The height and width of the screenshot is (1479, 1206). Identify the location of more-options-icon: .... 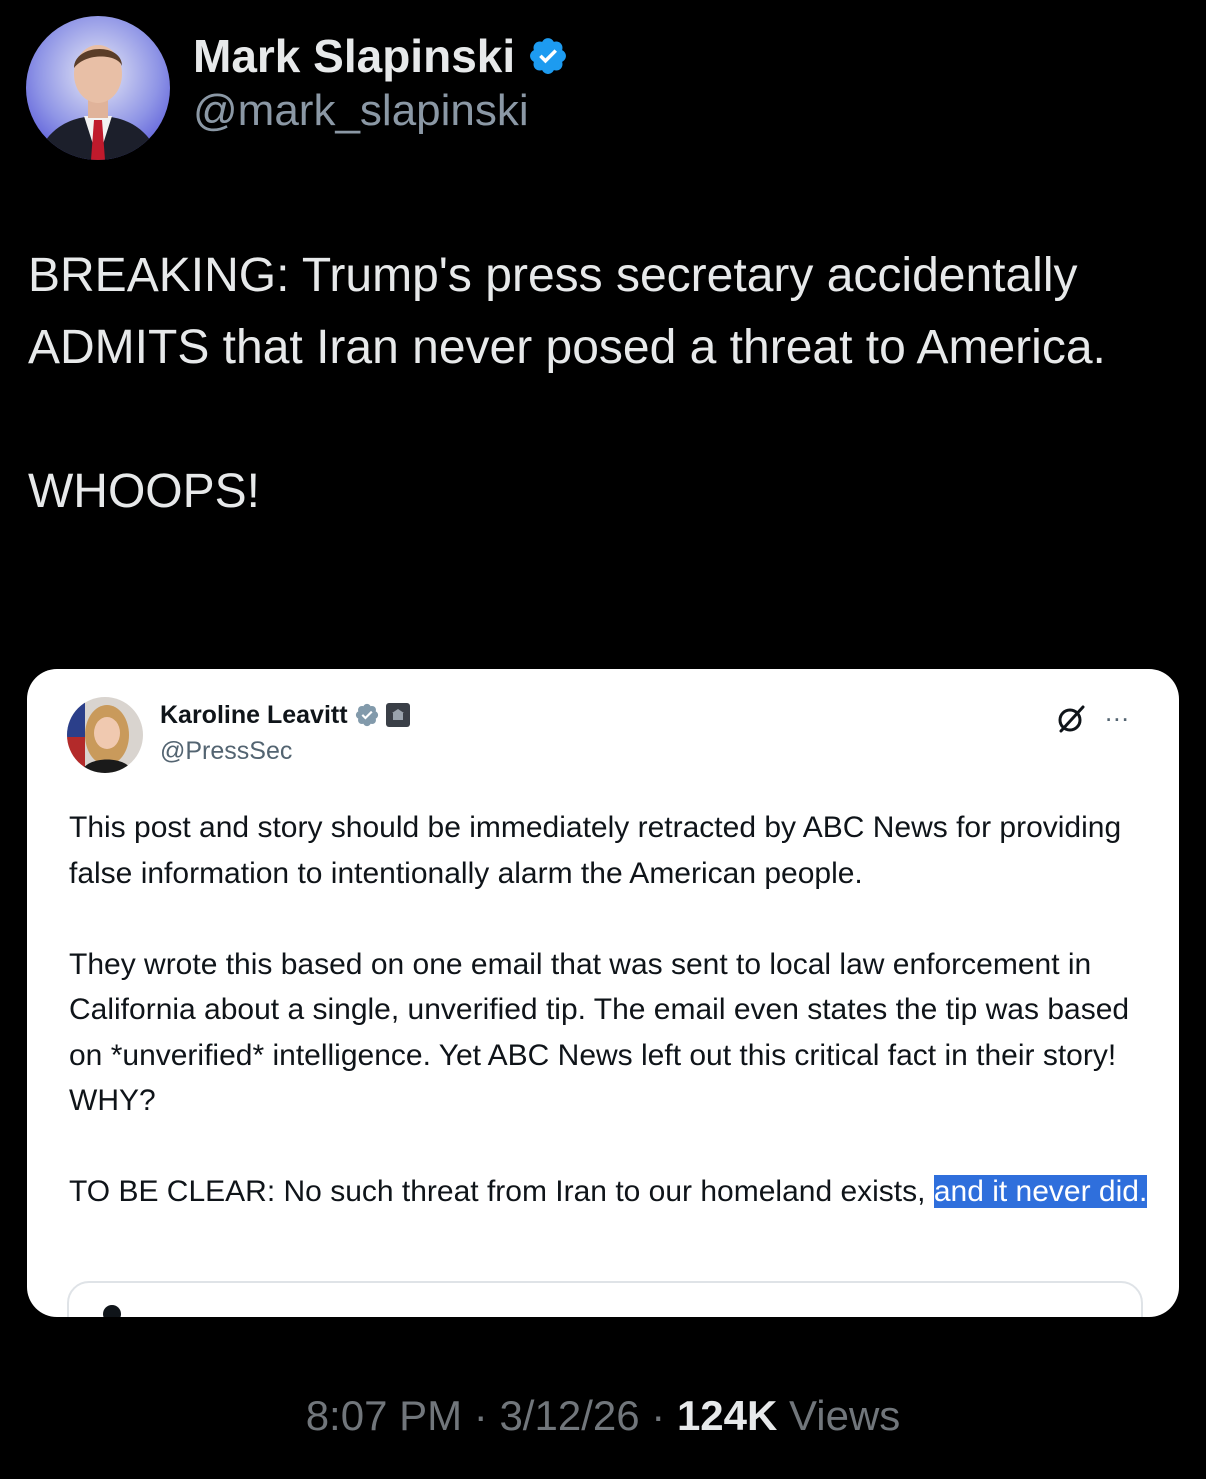
(1117, 712).